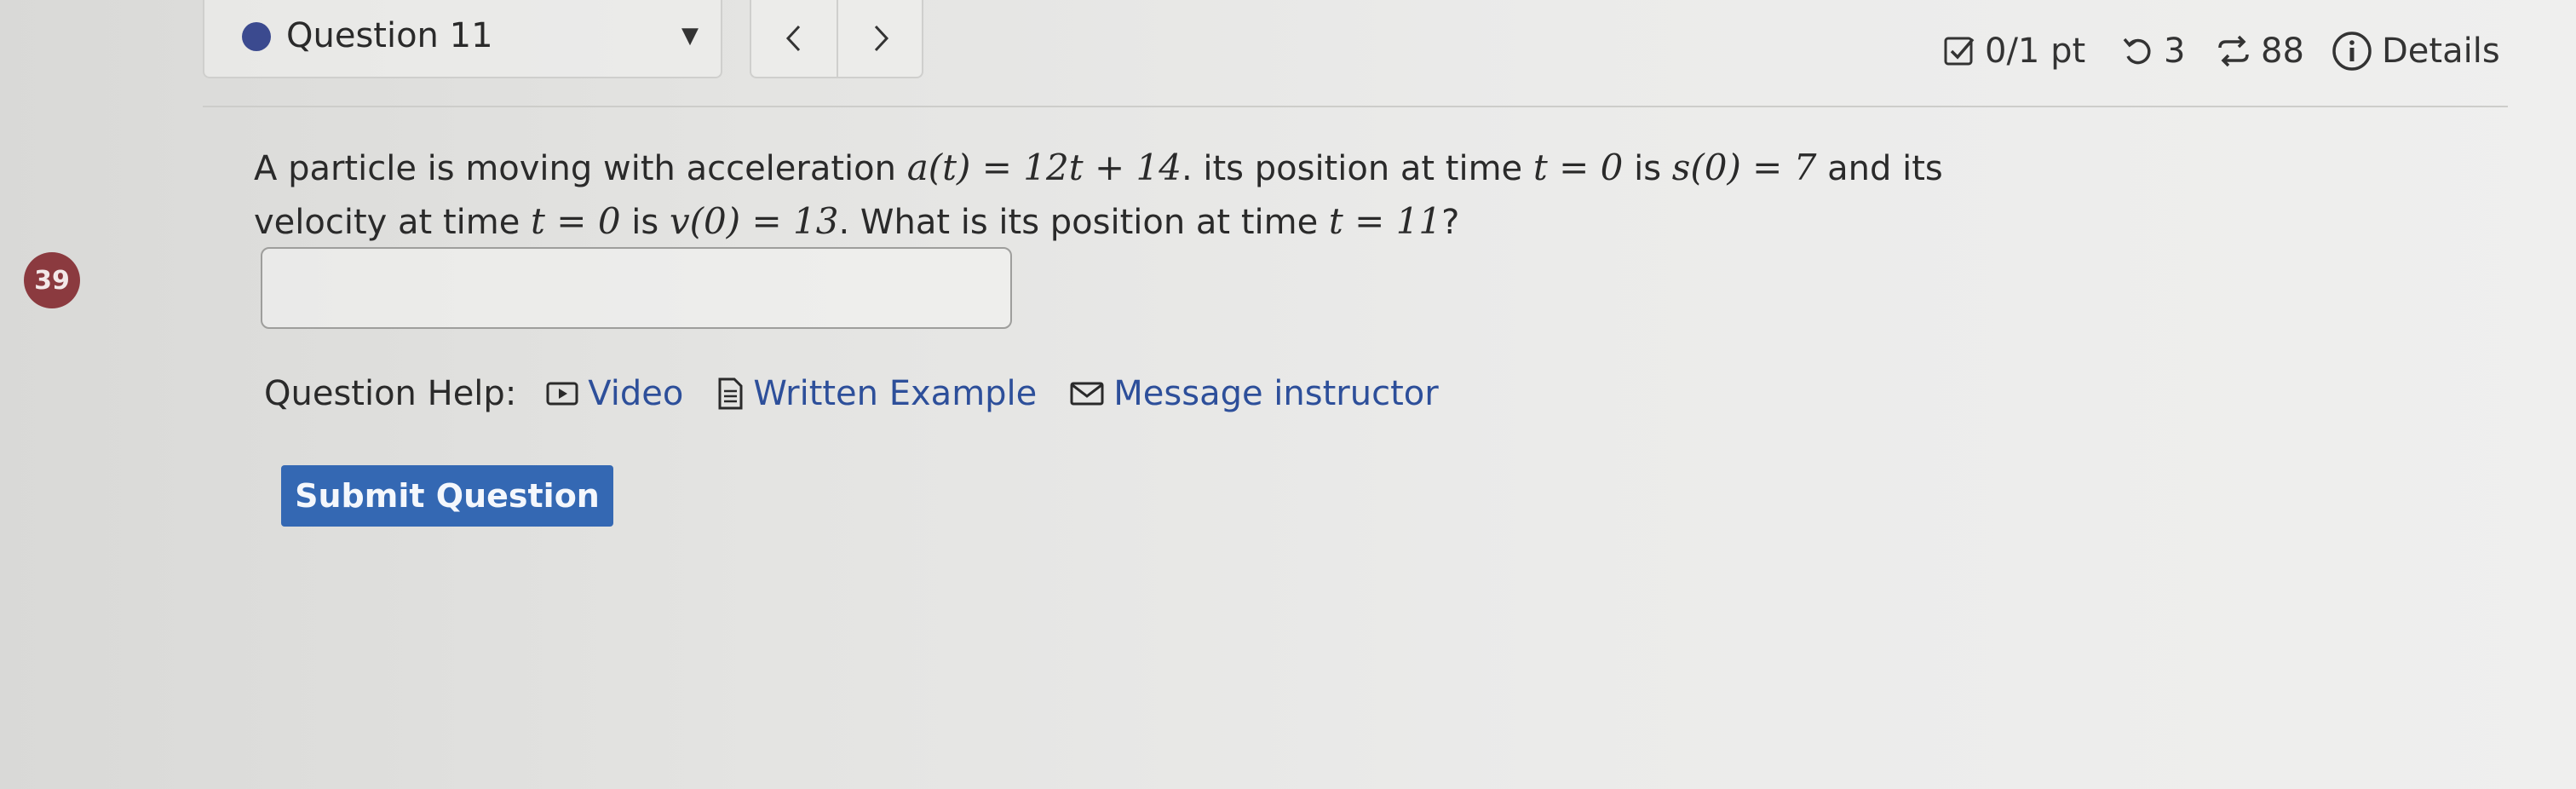 Image resolution: width=2576 pixels, height=789 pixels. Describe the element at coordinates (562, 394) in the screenshot. I see `video-icon` at that location.